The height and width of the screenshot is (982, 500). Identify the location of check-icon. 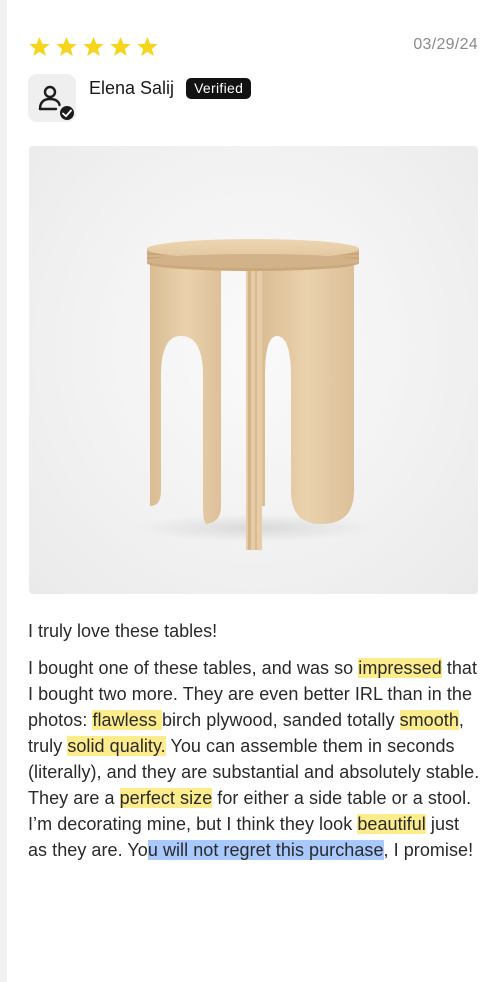
(67, 113).